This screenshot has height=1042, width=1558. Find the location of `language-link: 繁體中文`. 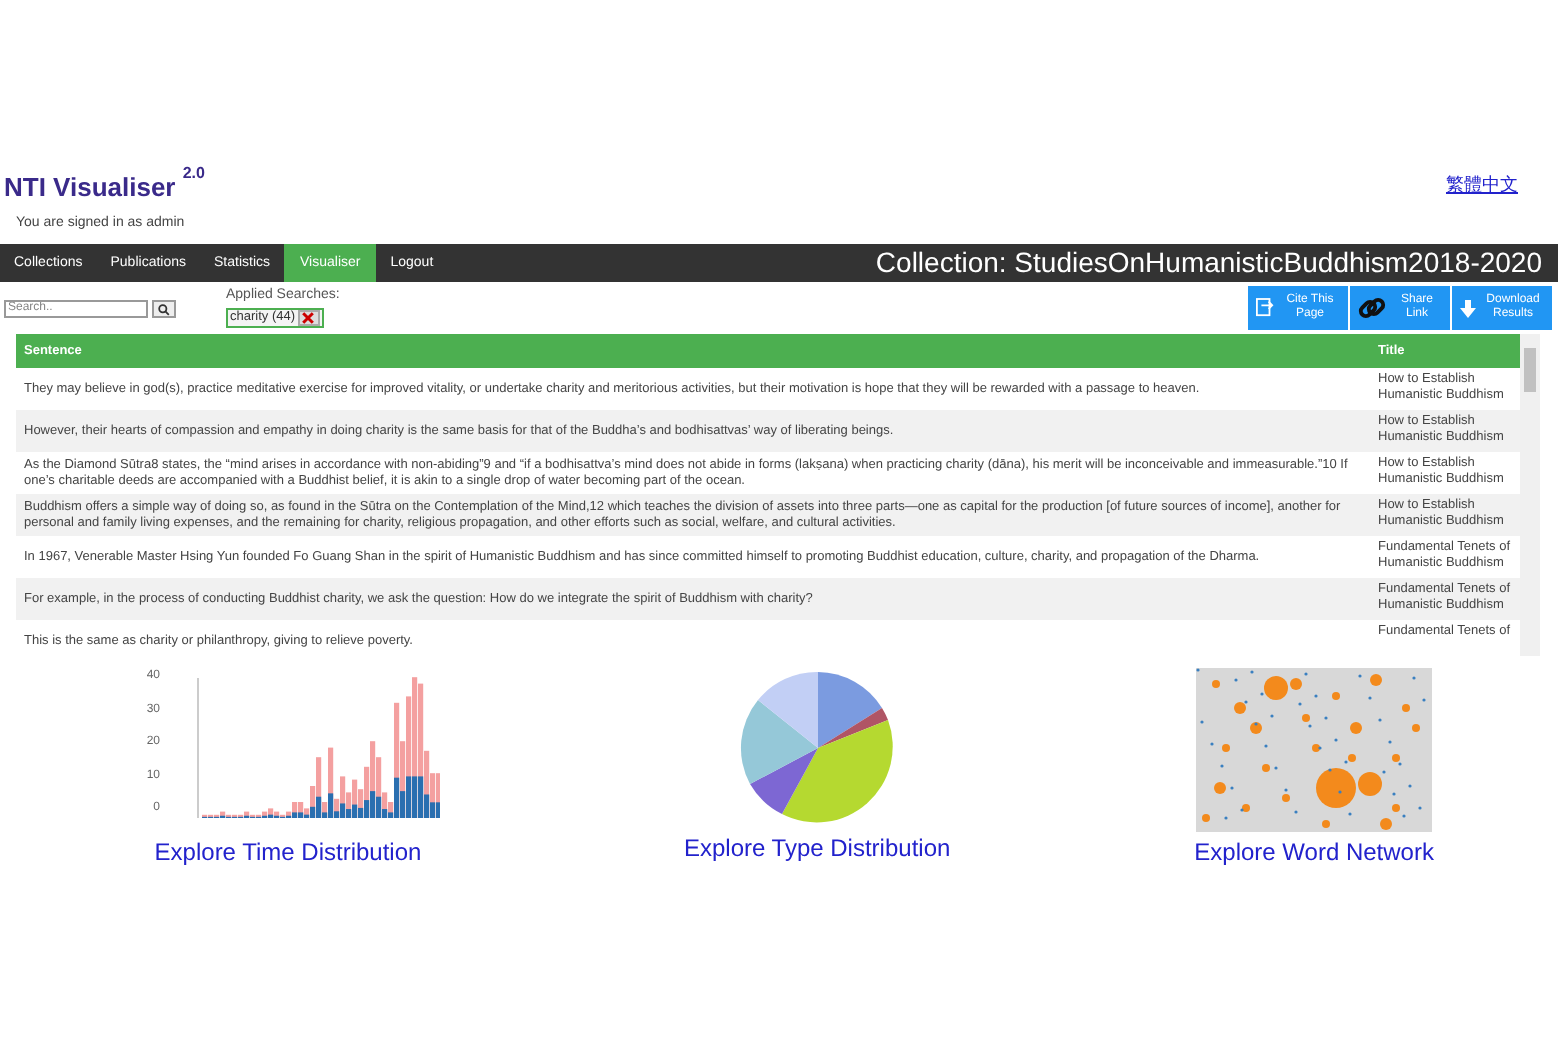

language-link: 繁體中文 is located at coordinates (1482, 185).